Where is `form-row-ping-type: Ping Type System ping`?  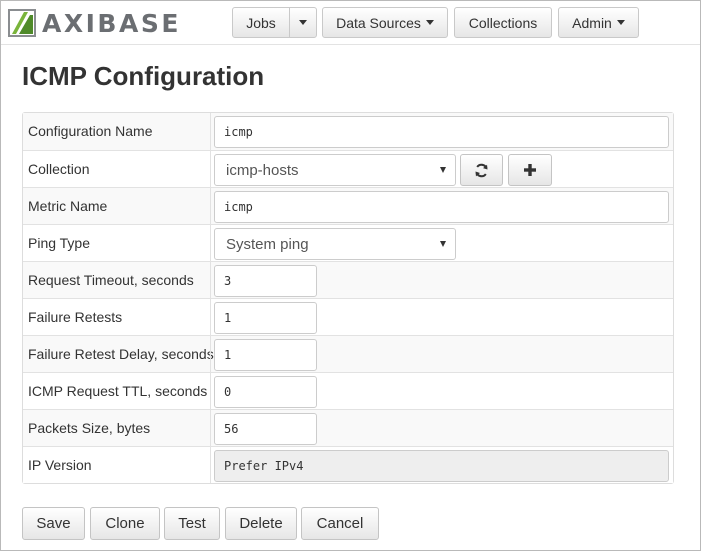
form-row-ping-type: Ping Type System ping is located at coordinates (348, 242).